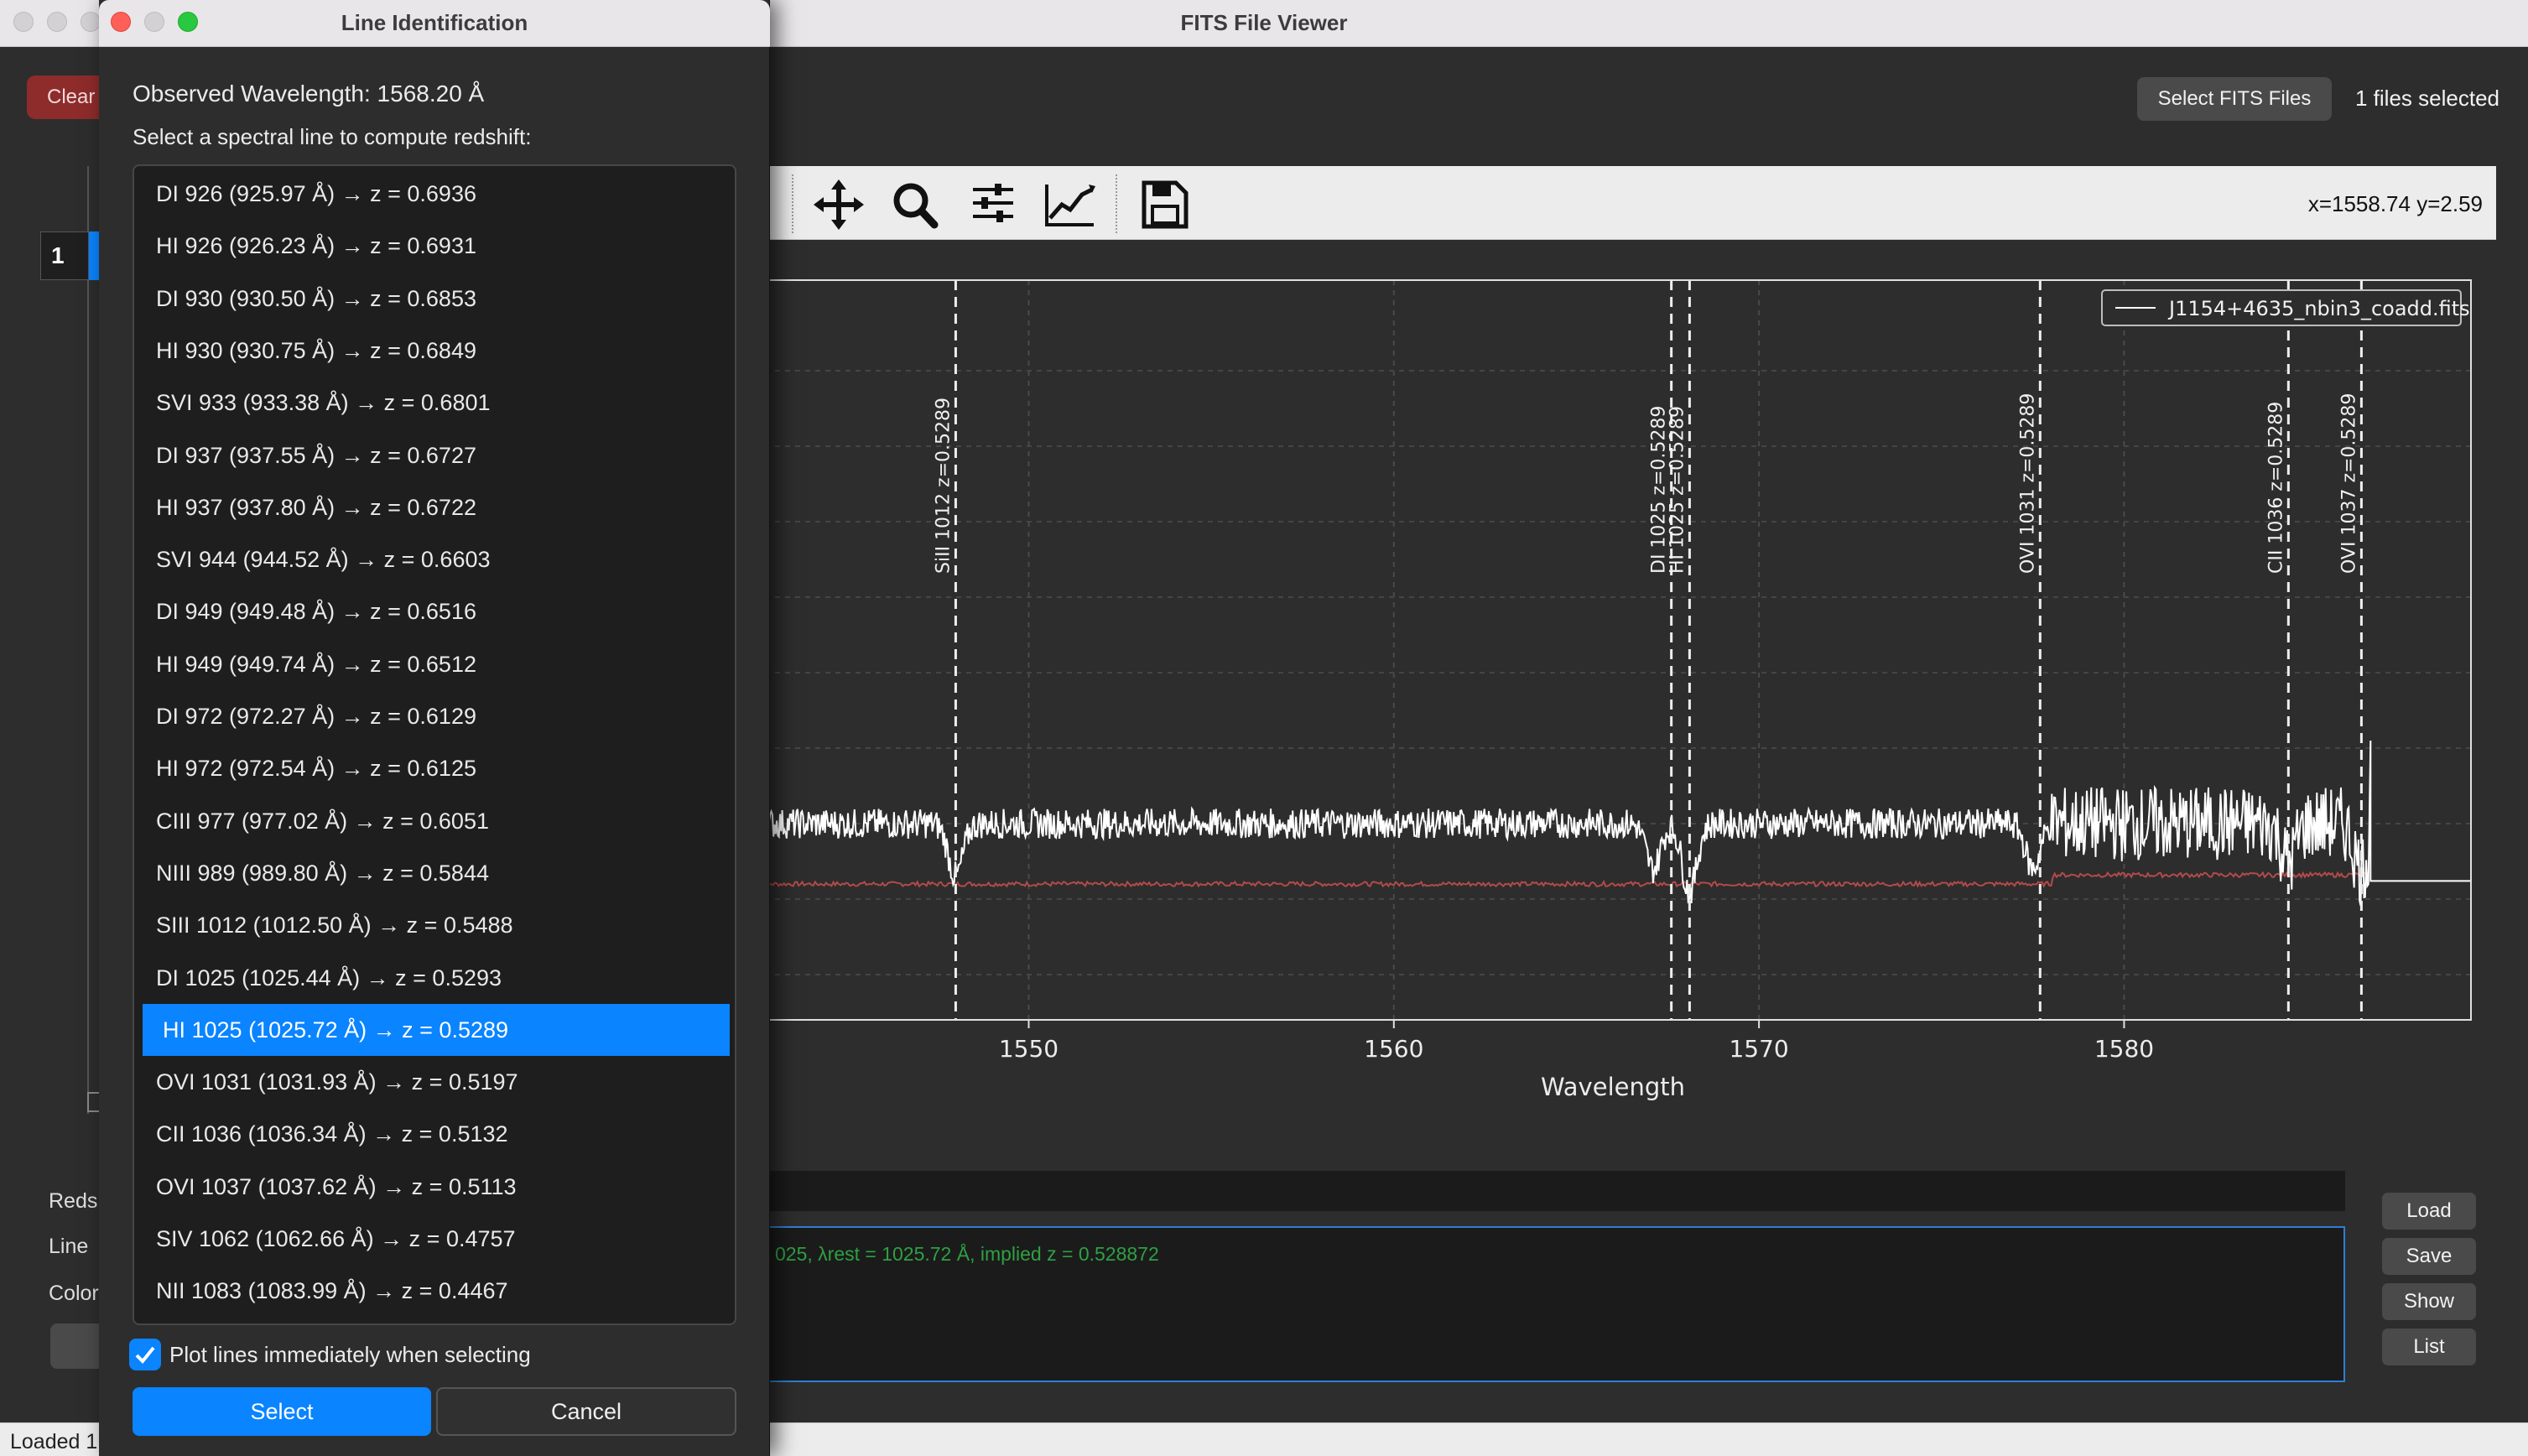 This screenshot has height=1456, width=2528. What do you see at coordinates (993, 204) in the screenshot?
I see `configure-subplots-icon` at bounding box center [993, 204].